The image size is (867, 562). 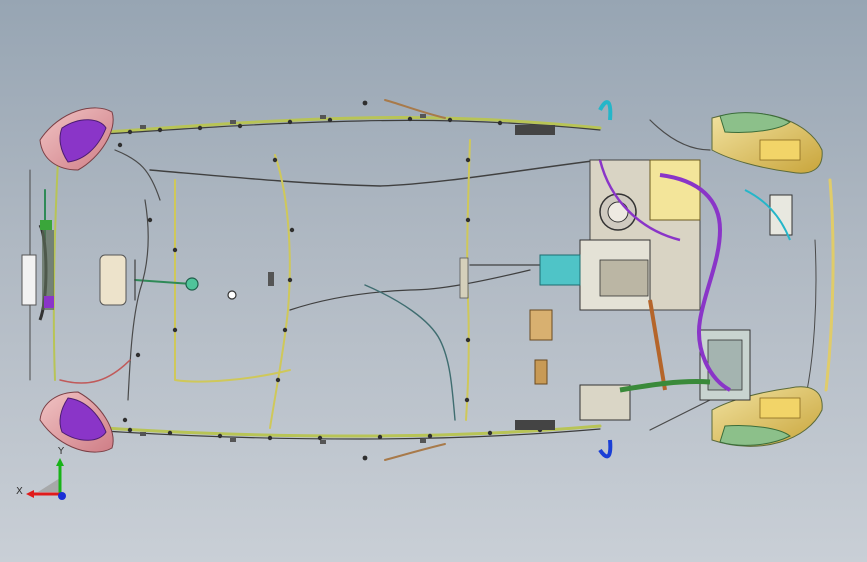 What do you see at coordinates (49, 485) in the screenshot?
I see `triad-plane` at bounding box center [49, 485].